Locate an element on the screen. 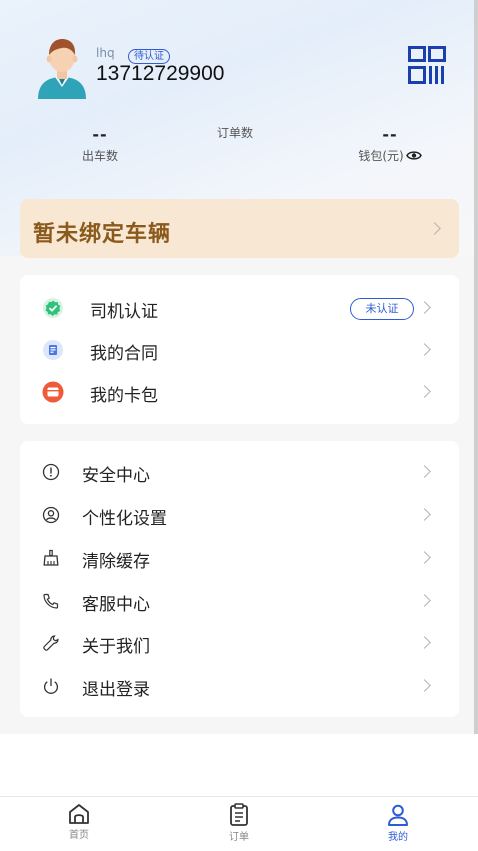 The image size is (478, 851). bottom-tab-bar: 首页 订单 我的 is located at coordinates (239, 823).